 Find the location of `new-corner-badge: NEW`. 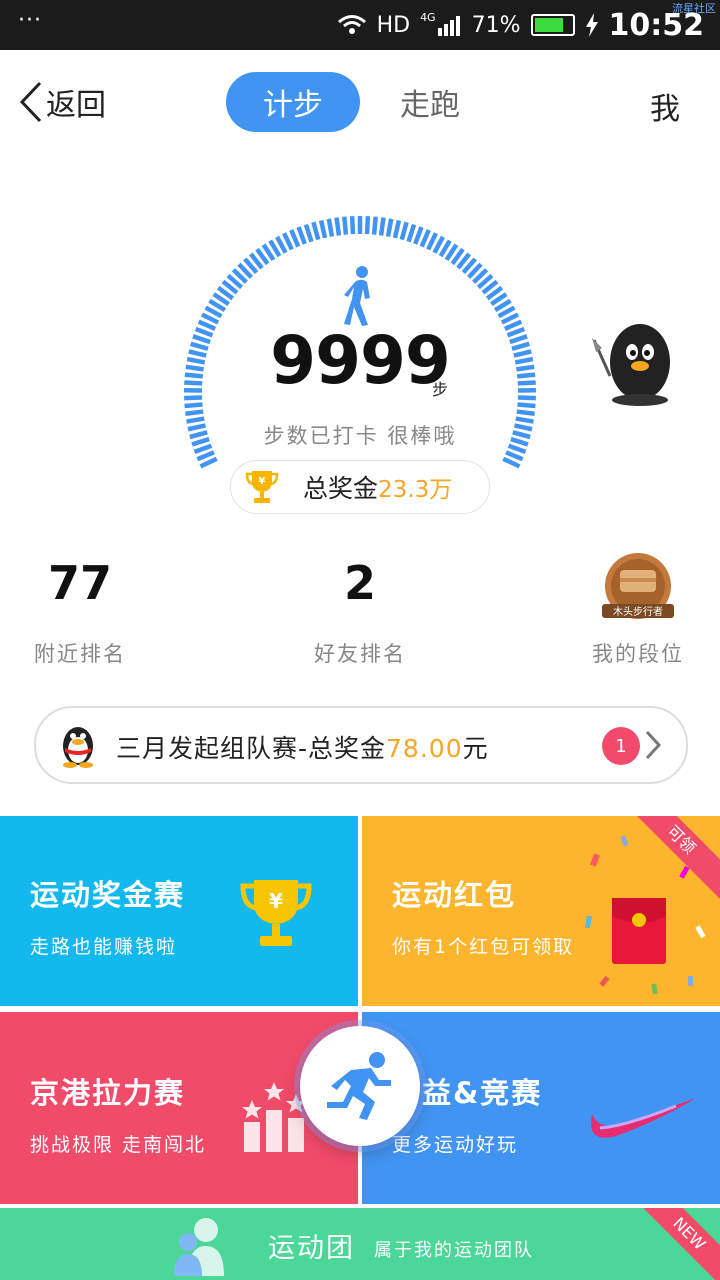

new-corner-badge: NEW is located at coordinates (673, 1244).